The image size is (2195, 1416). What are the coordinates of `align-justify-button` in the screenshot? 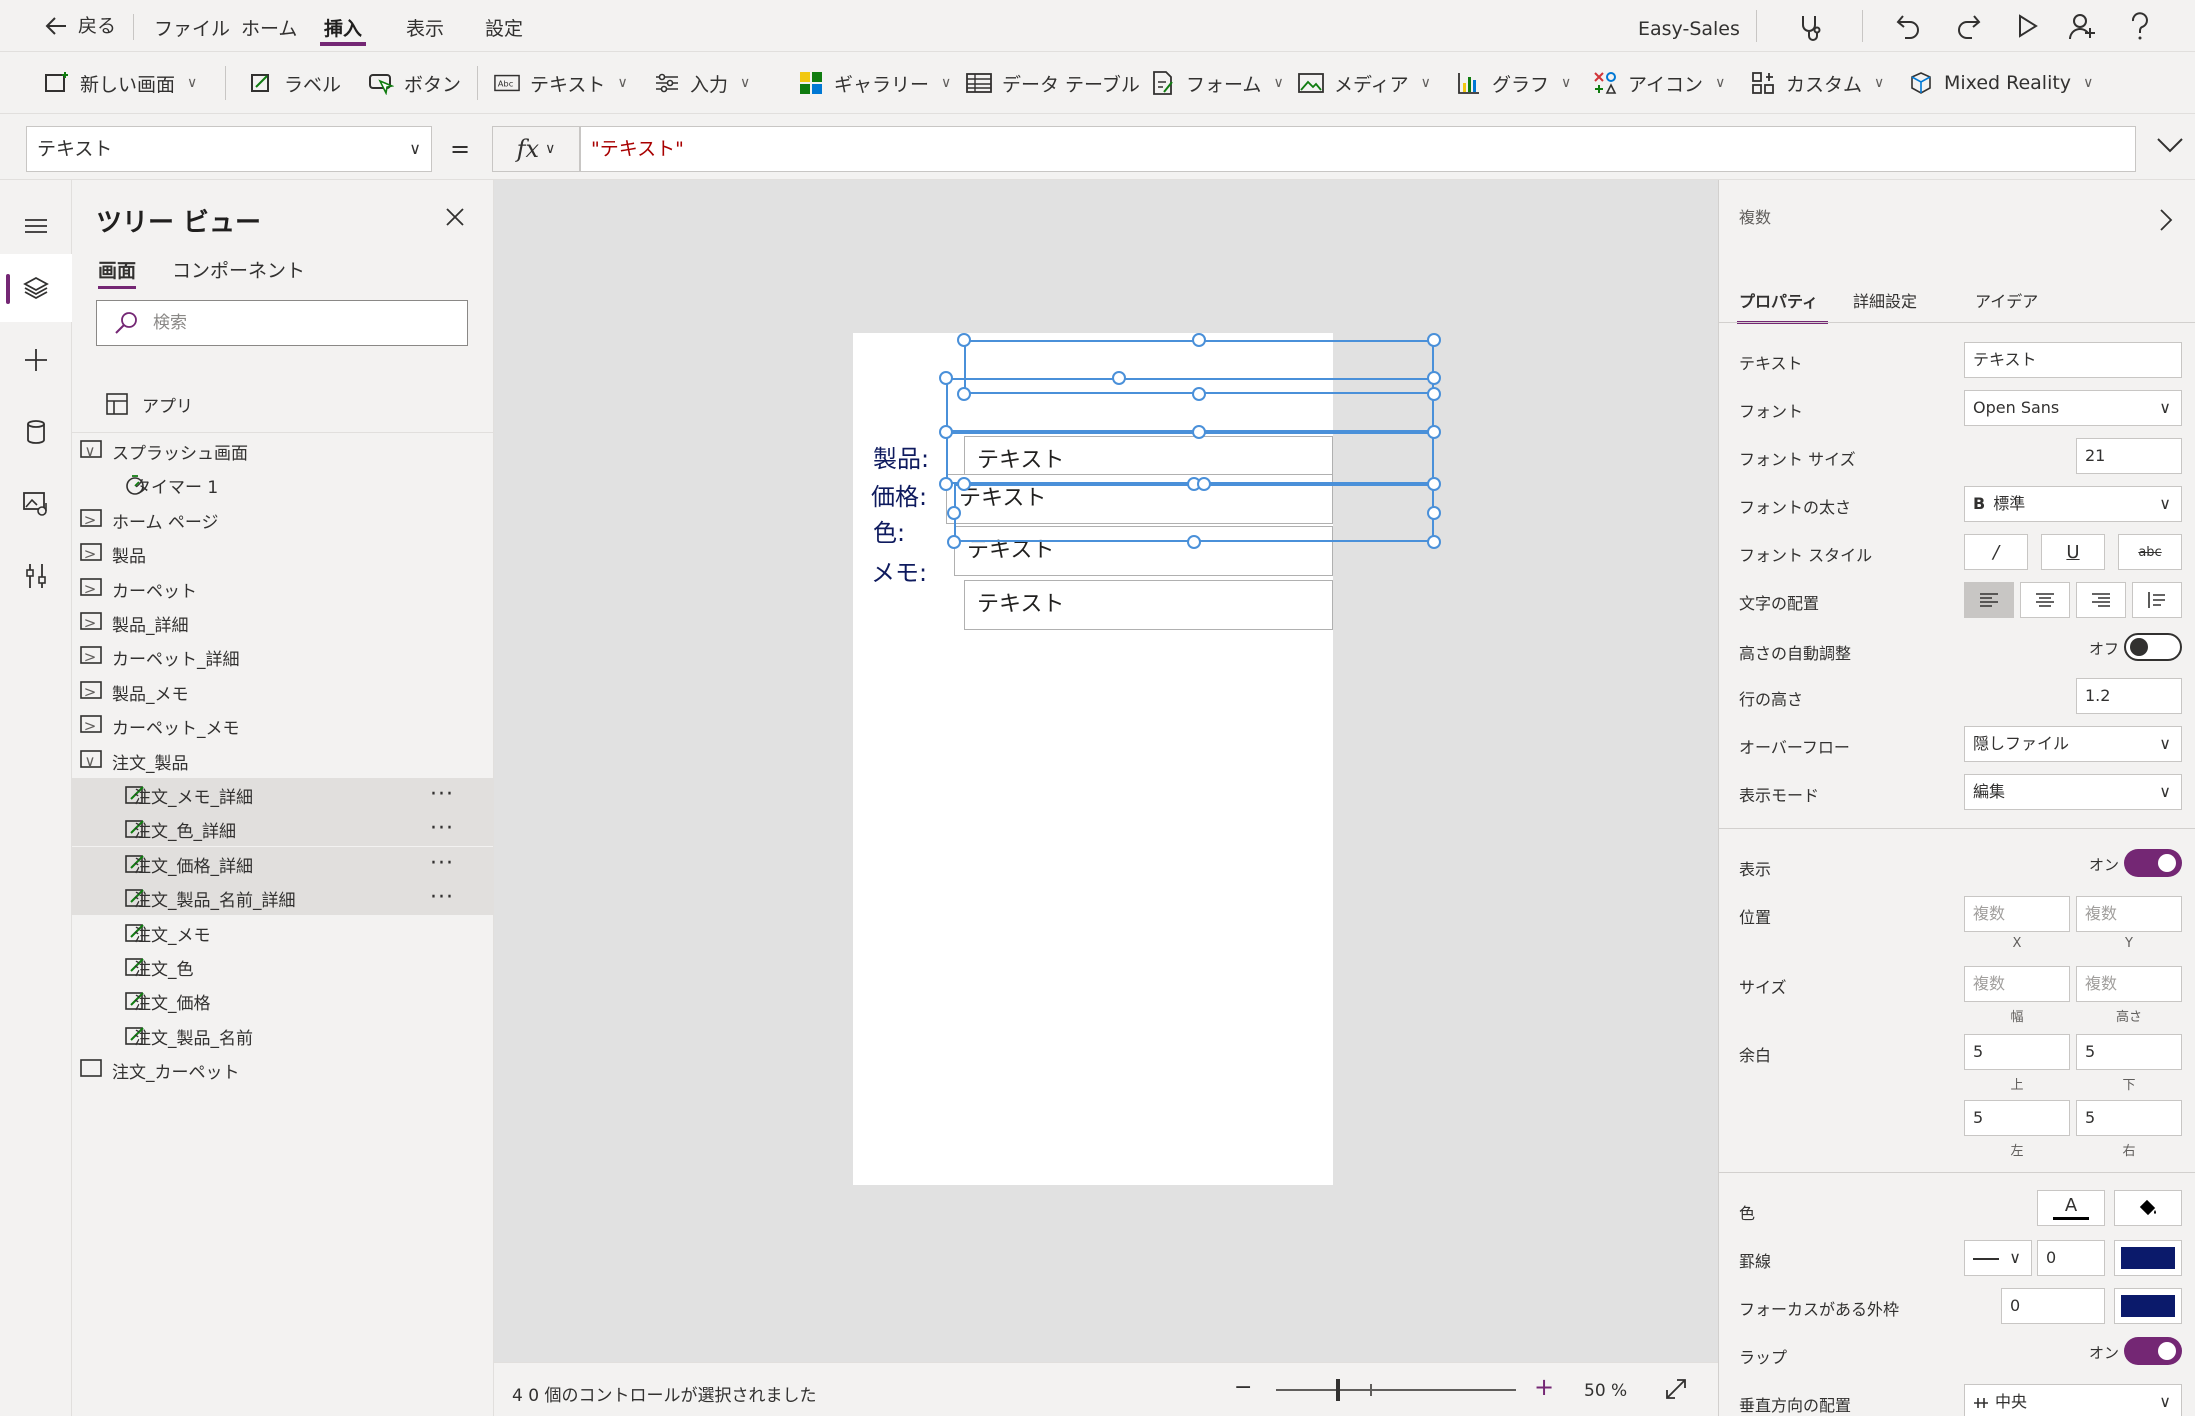 It's located at (2157, 600).